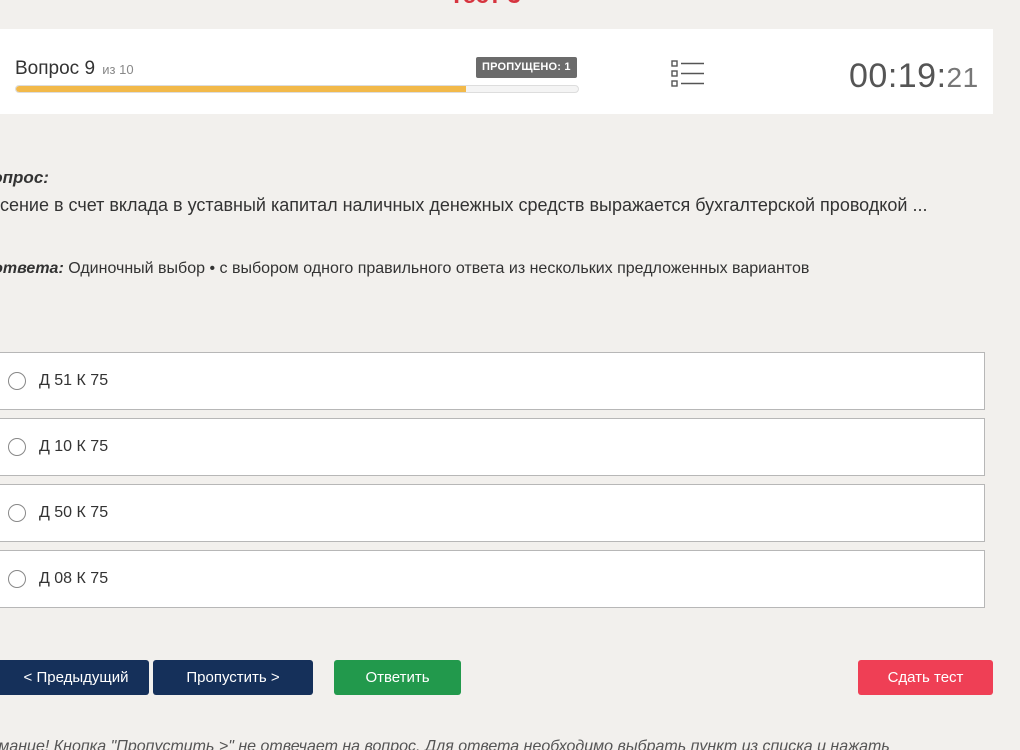  I want to click on answer-type-label: Тип ответа:, so click(32, 268).